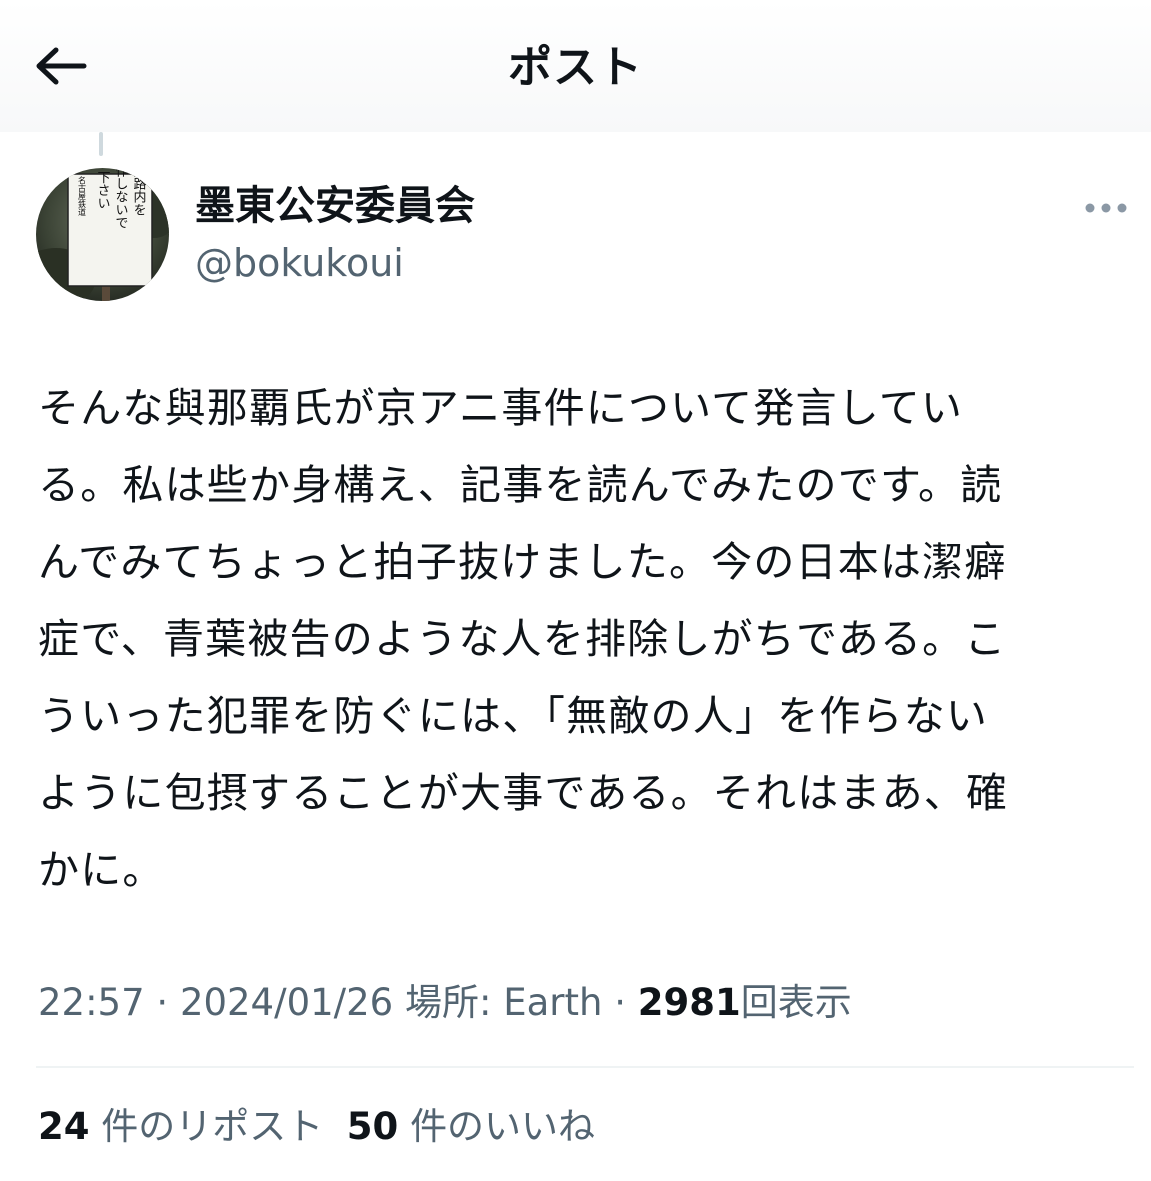  I want to click on reposts-stat: 24 件のリポスト, so click(180, 1126).